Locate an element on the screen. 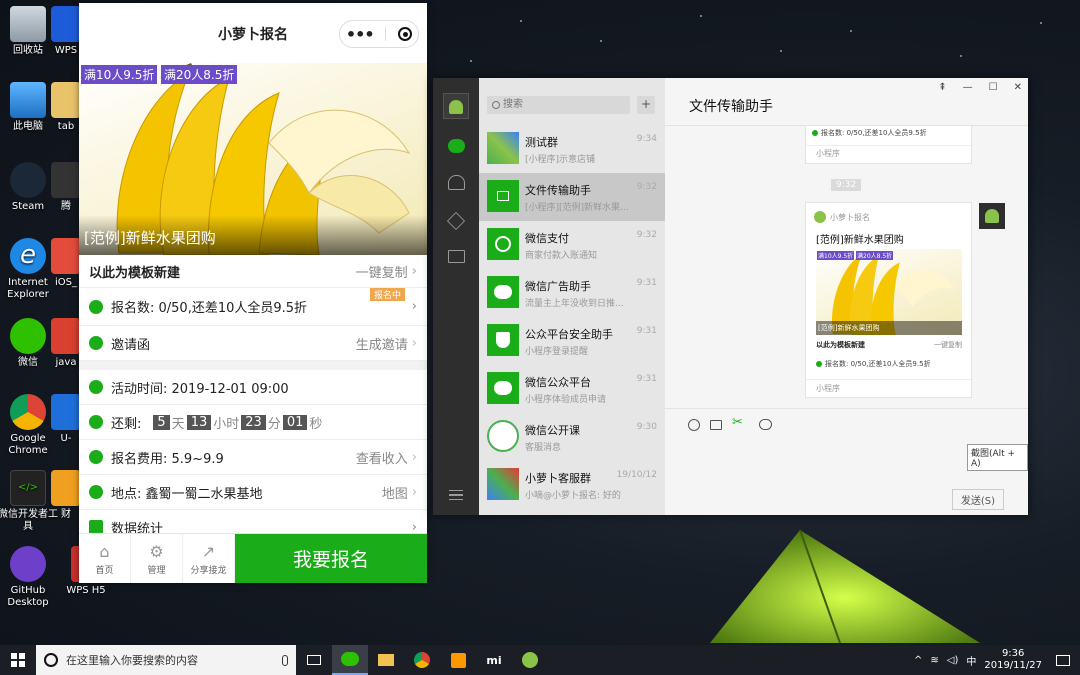 The width and height of the screenshot is (1080, 675). start-button is located at coordinates (18, 660).